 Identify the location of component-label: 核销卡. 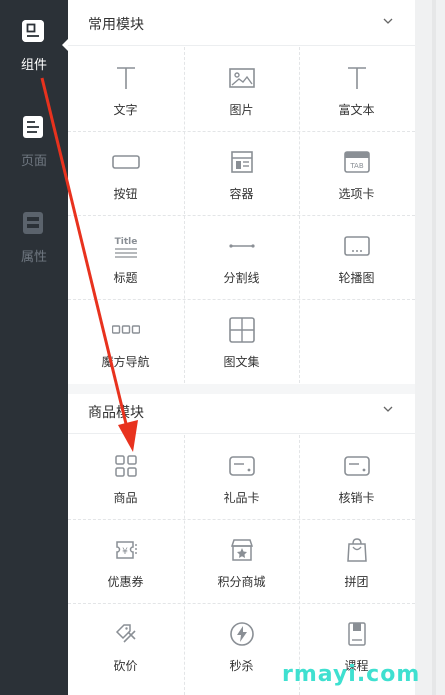
(356, 498).